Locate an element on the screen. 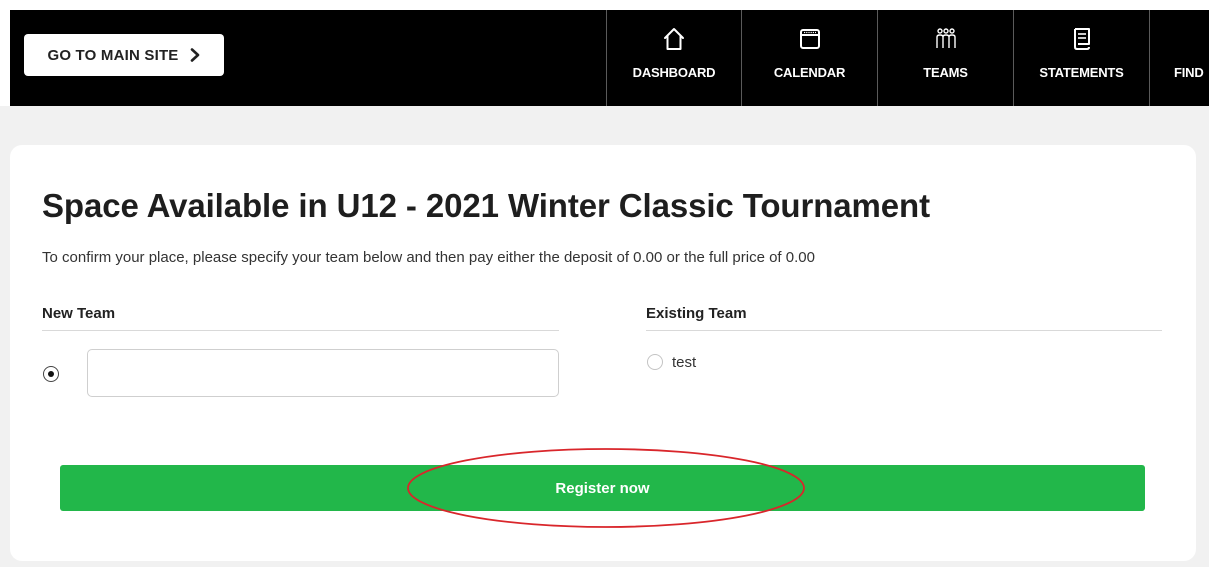 The width and height of the screenshot is (1209, 567). nav-item-teams: TEAMS is located at coordinates (945, 58).